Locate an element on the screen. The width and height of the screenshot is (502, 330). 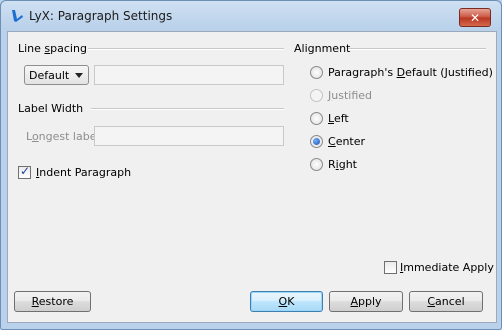
radio-right is located at coordinates (316, 164).